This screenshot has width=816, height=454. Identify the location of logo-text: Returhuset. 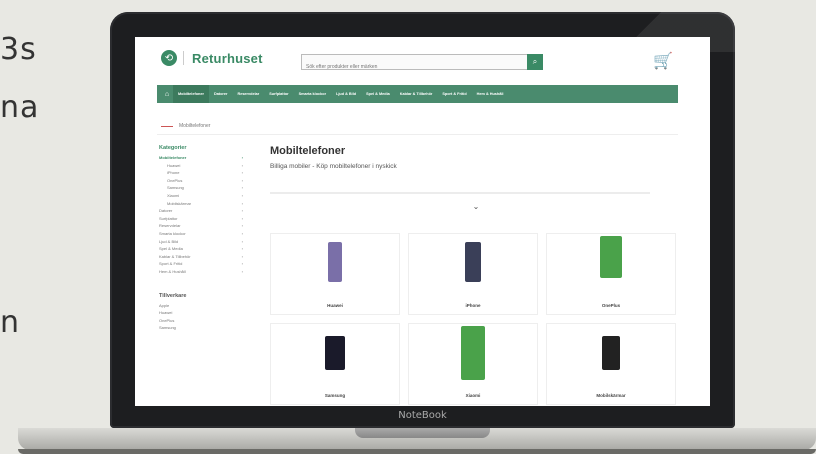
(227, 58).